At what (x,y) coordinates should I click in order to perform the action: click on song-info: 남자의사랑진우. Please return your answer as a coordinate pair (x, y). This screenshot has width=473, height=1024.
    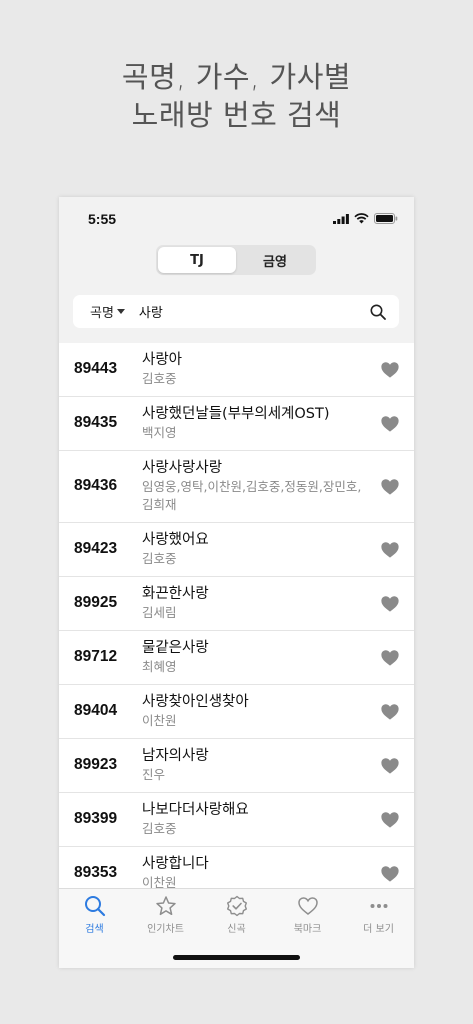
    Looking at the image, I should click on (278, 765).